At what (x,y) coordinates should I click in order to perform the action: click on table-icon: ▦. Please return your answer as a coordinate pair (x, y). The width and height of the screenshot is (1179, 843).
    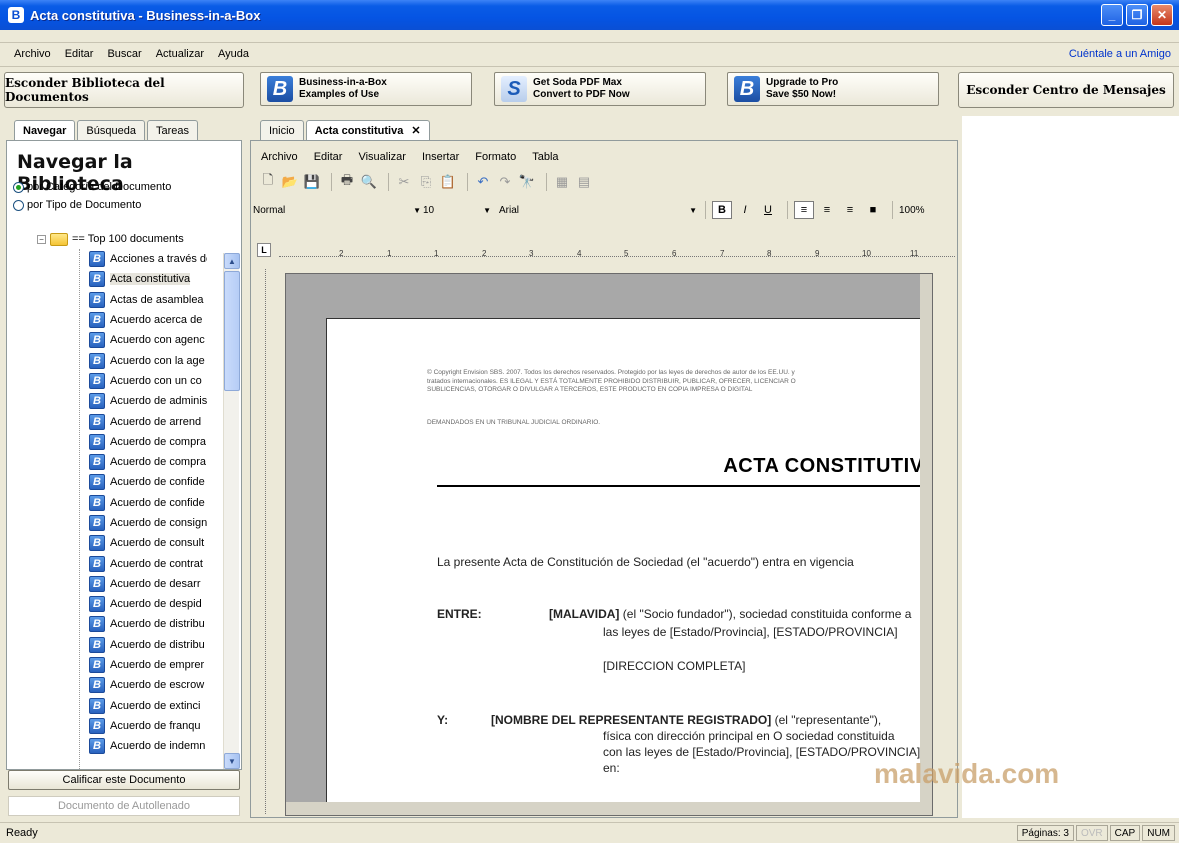
    Looking at the image, I should click on (562, 182).